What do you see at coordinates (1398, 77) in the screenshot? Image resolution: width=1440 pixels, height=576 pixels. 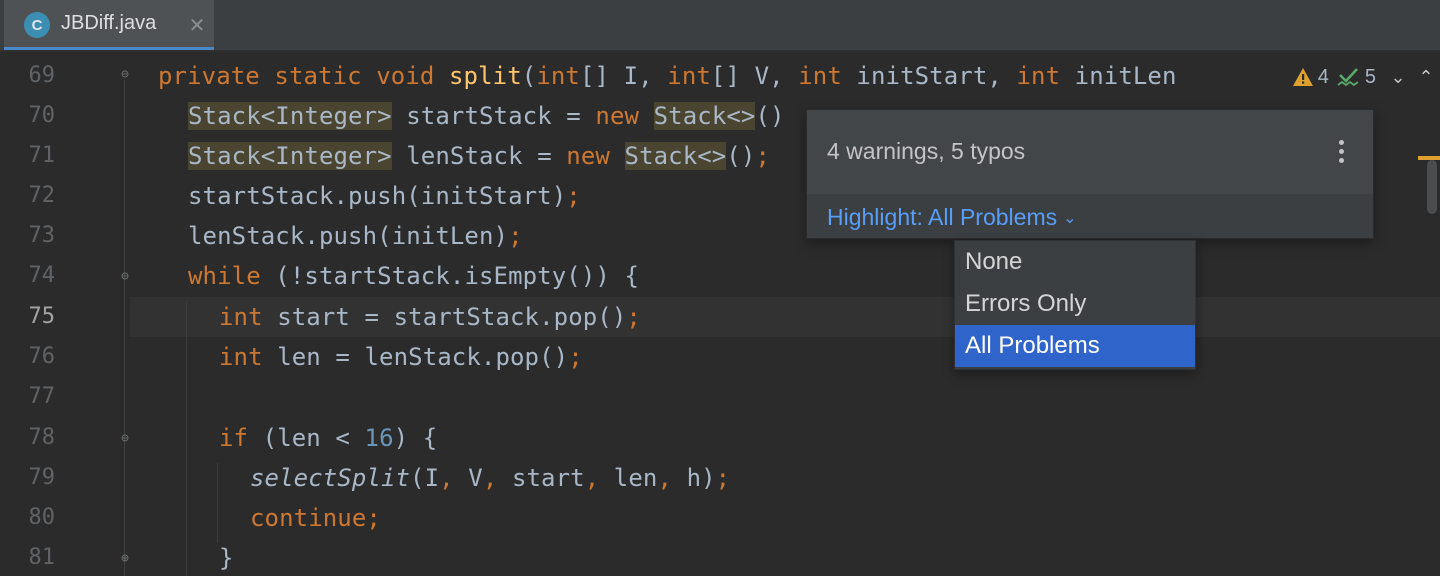 I see `next-problem-chevron-down-icon: ⌄` at bounding box center [1398, 77].